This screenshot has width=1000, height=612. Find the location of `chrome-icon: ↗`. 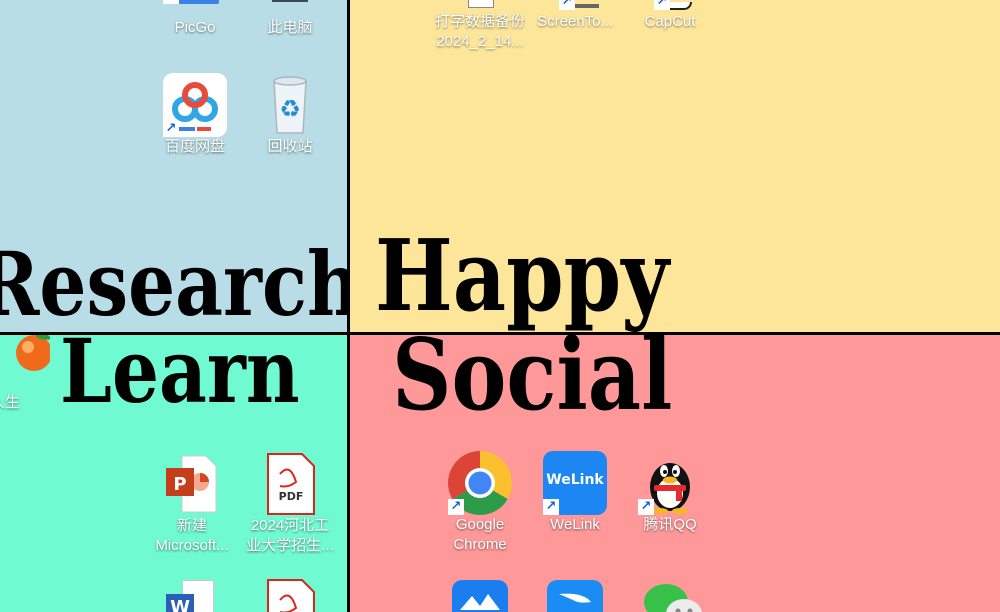

chrome-icon: ↗ is located at coordinates (480, 483).